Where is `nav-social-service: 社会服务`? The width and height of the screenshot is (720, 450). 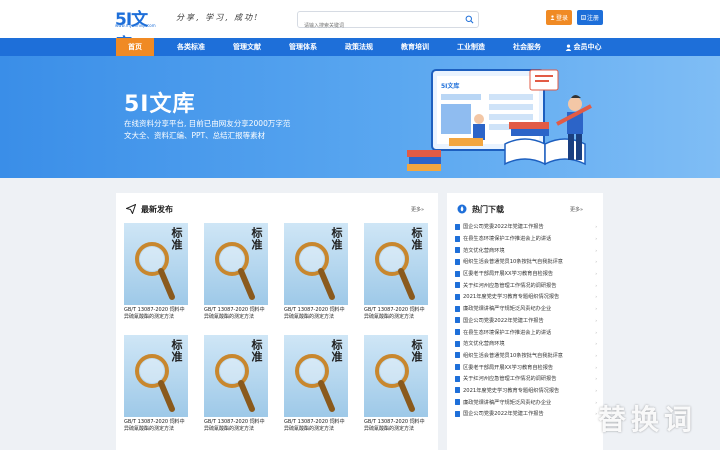 nav-social-service: 社会服务 is located at coordinates (527, 47).